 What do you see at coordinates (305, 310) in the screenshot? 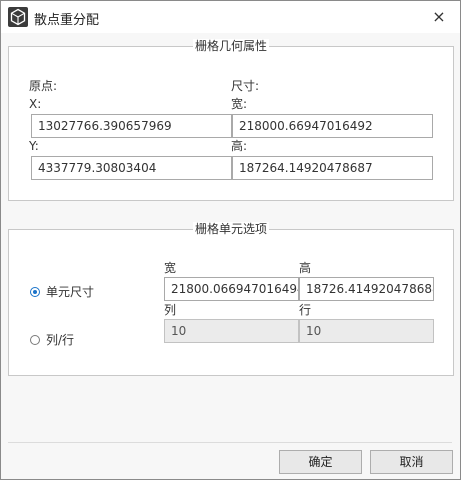
I see `rows-label: 行` at bounding box center [305, 310].